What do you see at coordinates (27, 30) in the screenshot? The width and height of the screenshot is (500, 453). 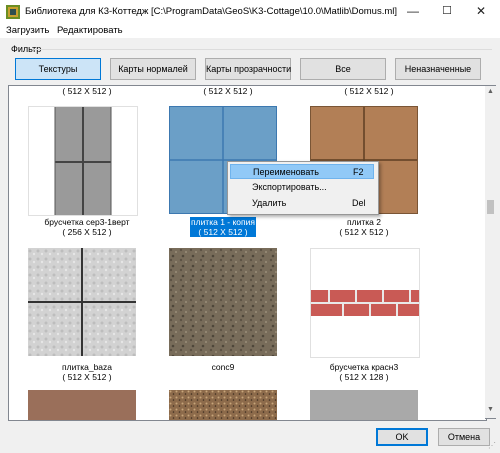 I see `menu-load: Загрузить` at bounding box center [27, 30].